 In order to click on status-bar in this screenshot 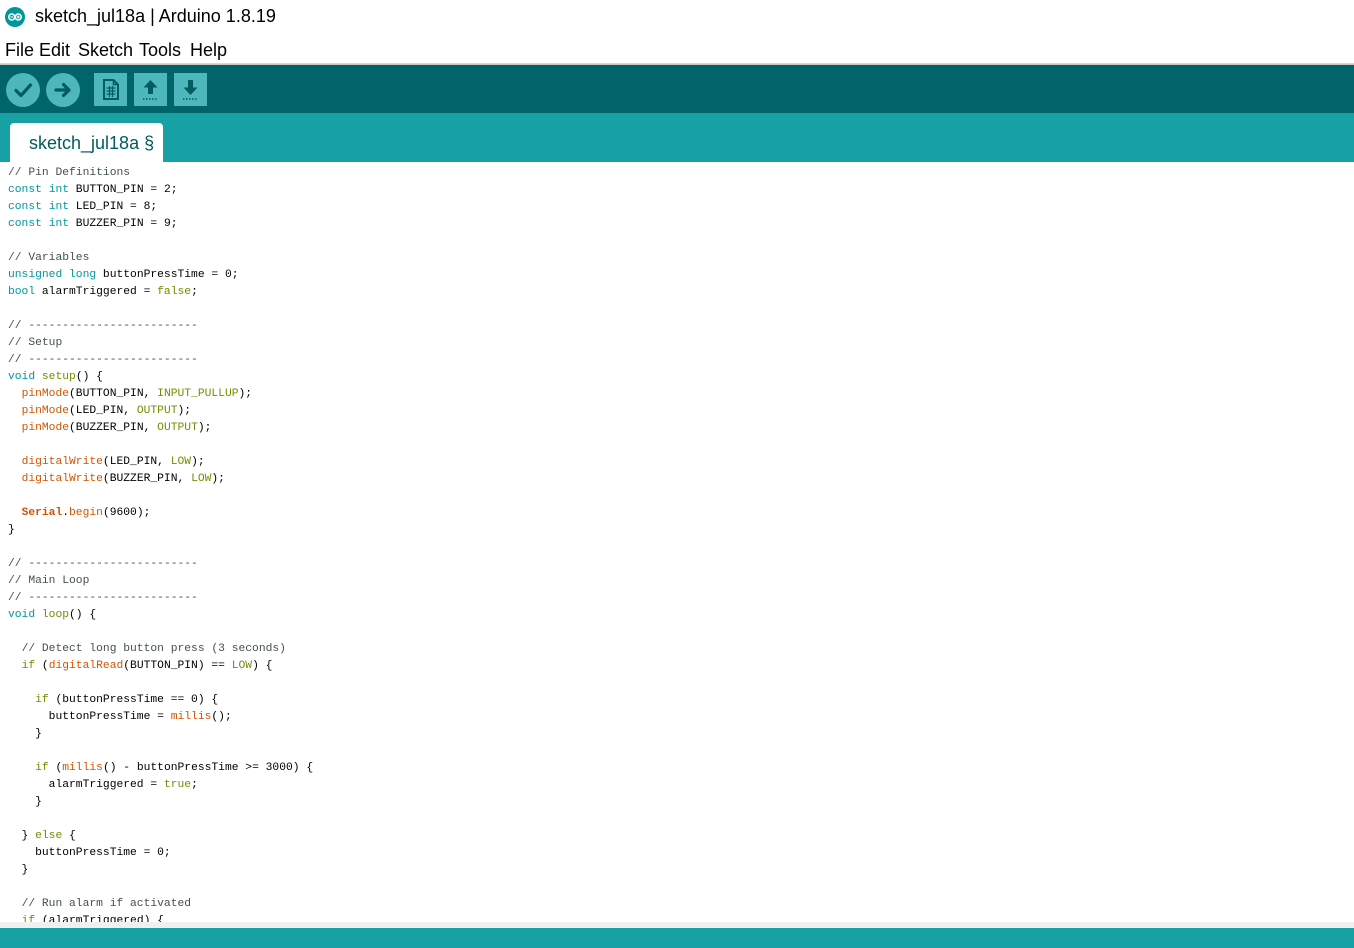, I will do `click(677, 938)`.